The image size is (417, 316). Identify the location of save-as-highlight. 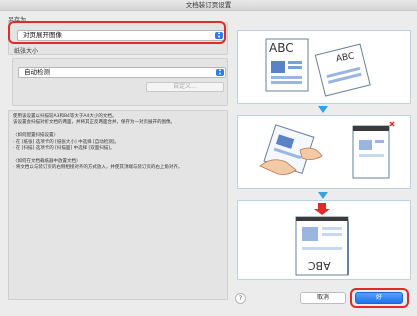
(117, 32).